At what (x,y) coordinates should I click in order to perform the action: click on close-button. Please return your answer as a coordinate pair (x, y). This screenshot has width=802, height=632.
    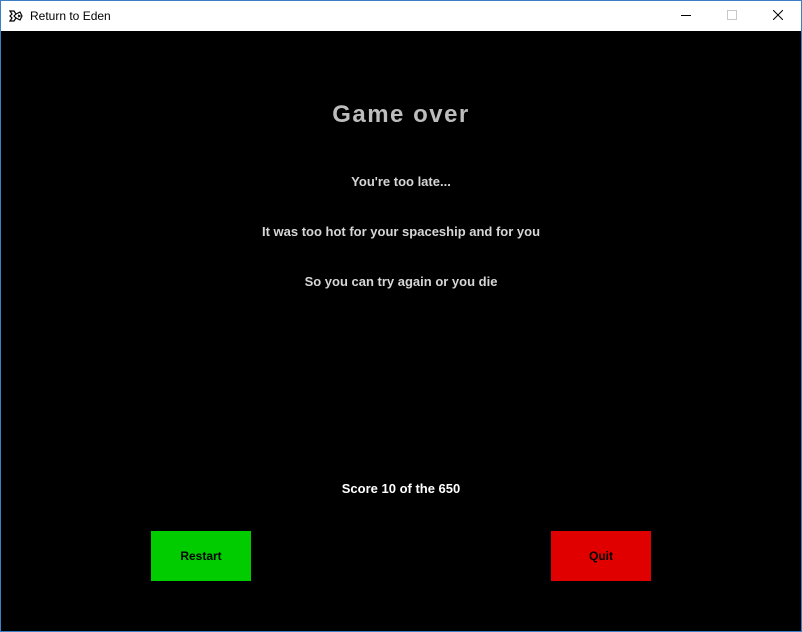
    Looking at the image, I should click on (778, 16).